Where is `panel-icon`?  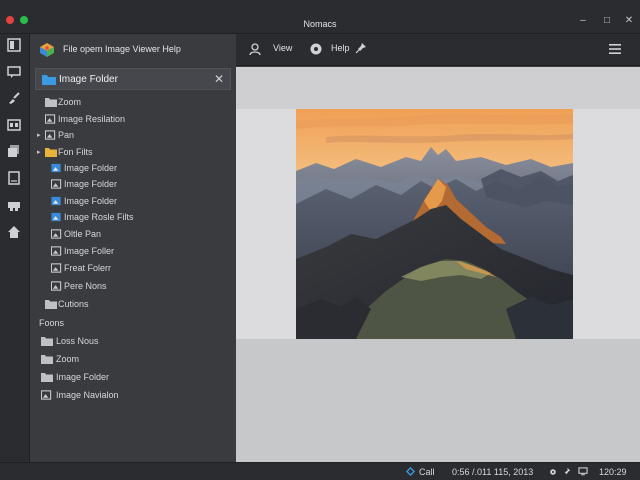 panel-icon is located at coordinates (15, 46).